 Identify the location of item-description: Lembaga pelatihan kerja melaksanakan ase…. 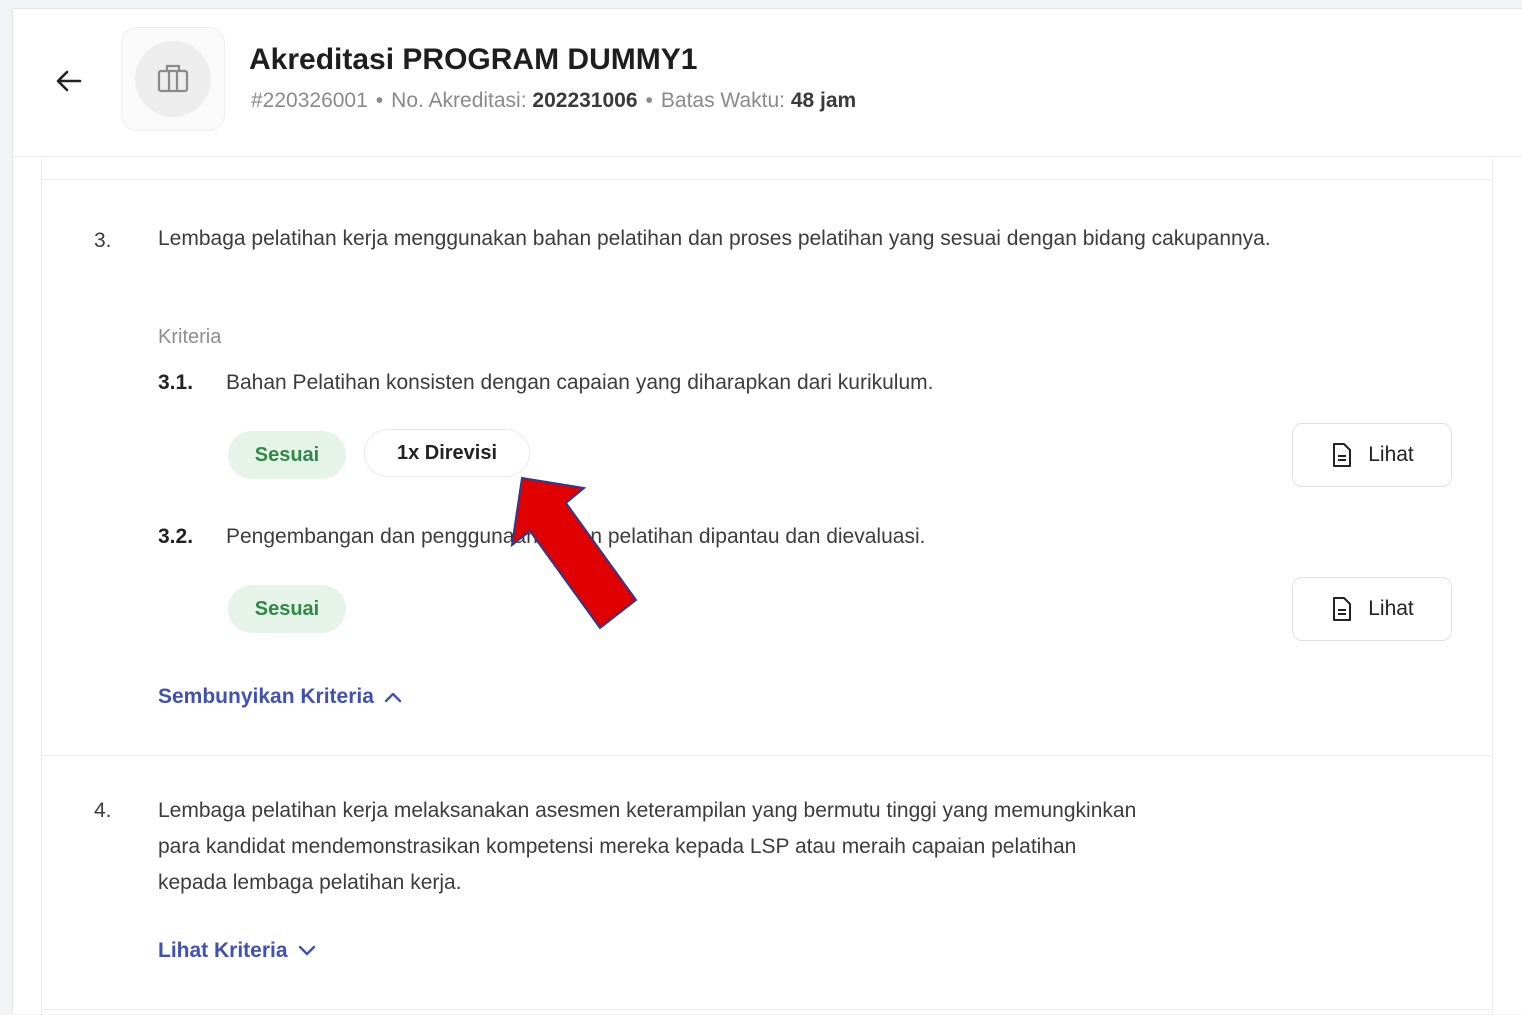
(808, 847).